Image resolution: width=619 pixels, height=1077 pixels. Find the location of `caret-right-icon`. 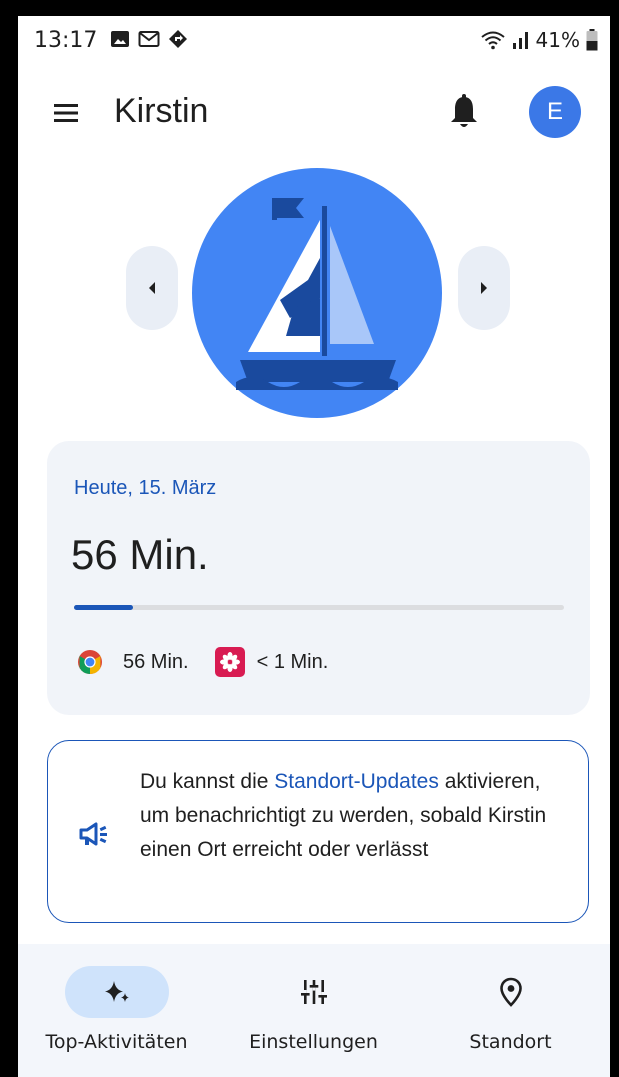

caret-right-icon is located at coordinates (484, 288).